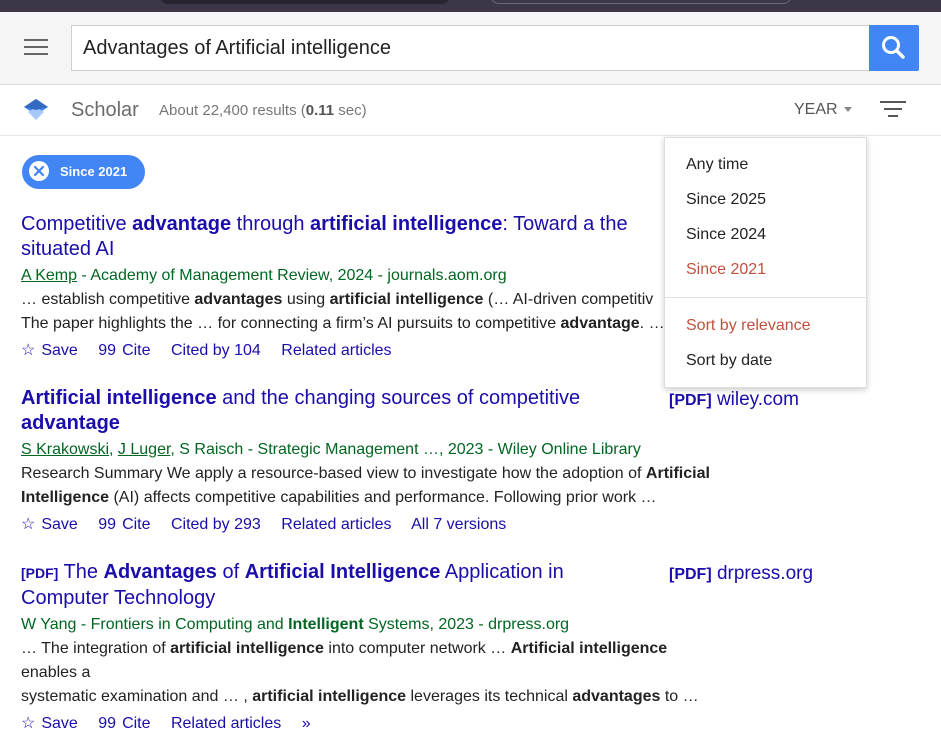 The image size is (941, 736). What do you see at coordinates (36, 112) in the screenshot?
I see `scholar-logo-icon` at bounding box center [36, 112].